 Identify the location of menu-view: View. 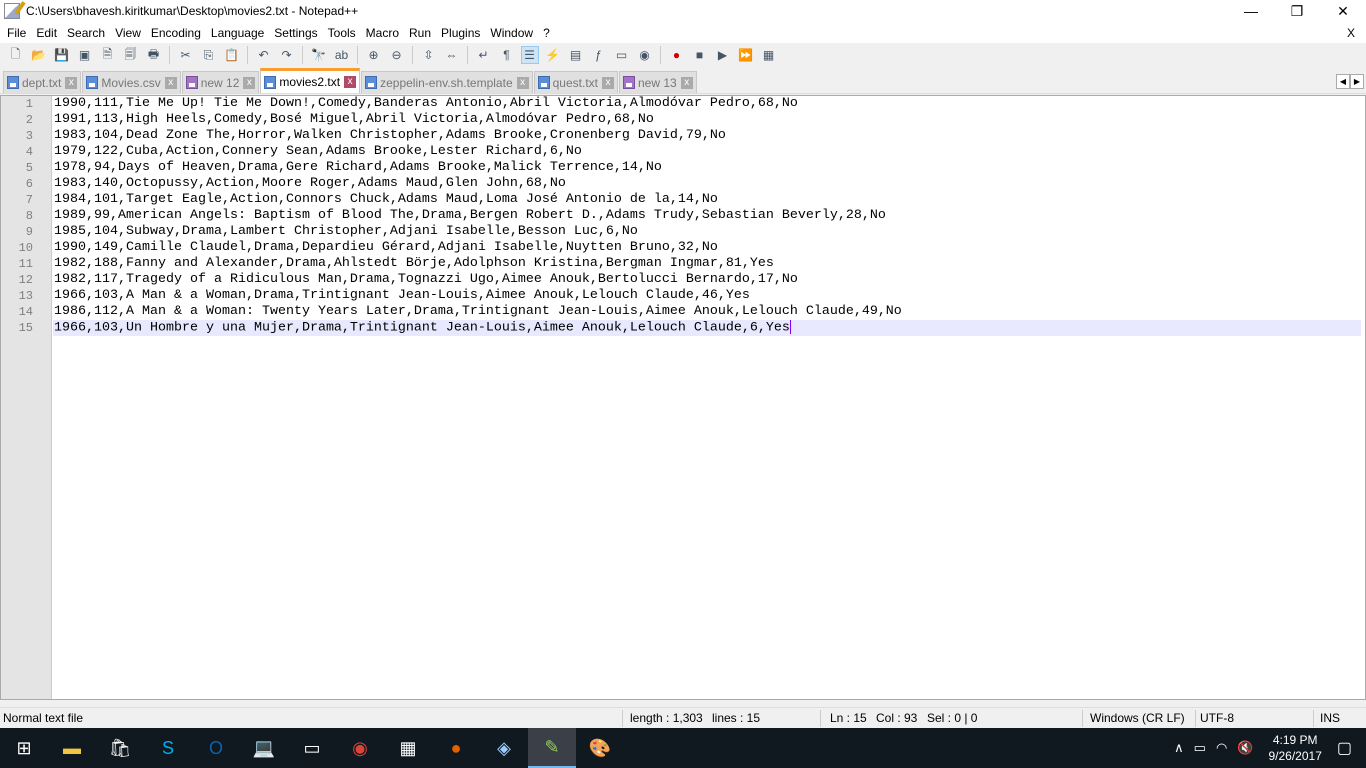
(128, 33).